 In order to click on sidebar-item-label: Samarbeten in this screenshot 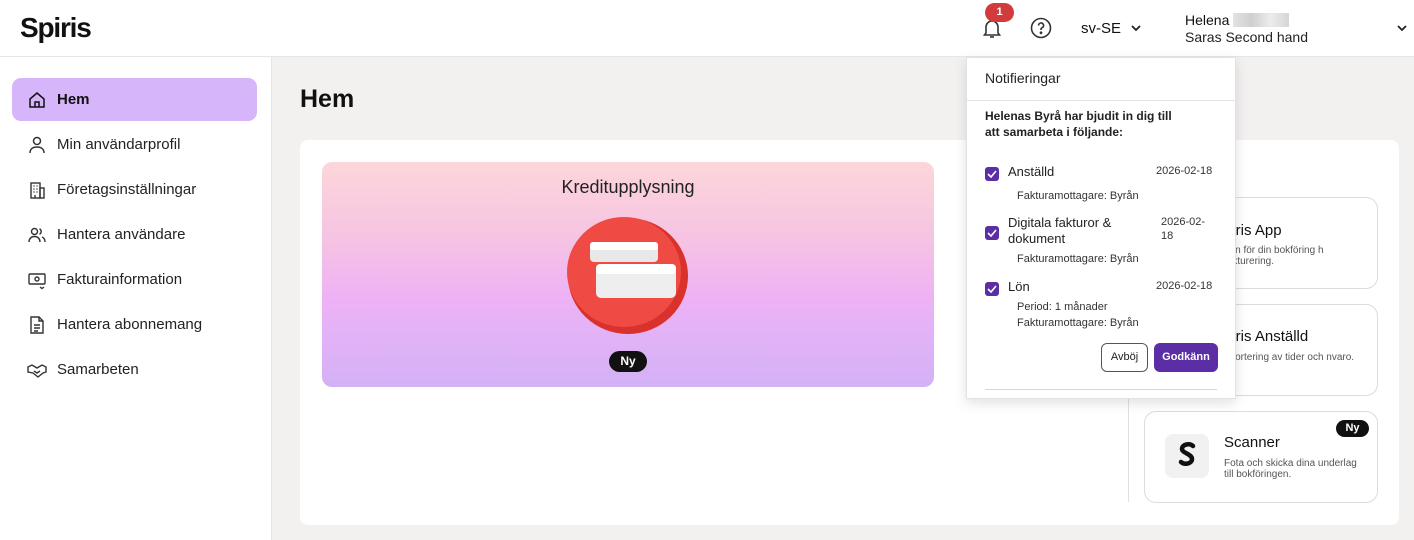, I will do `click(98, 369)`.